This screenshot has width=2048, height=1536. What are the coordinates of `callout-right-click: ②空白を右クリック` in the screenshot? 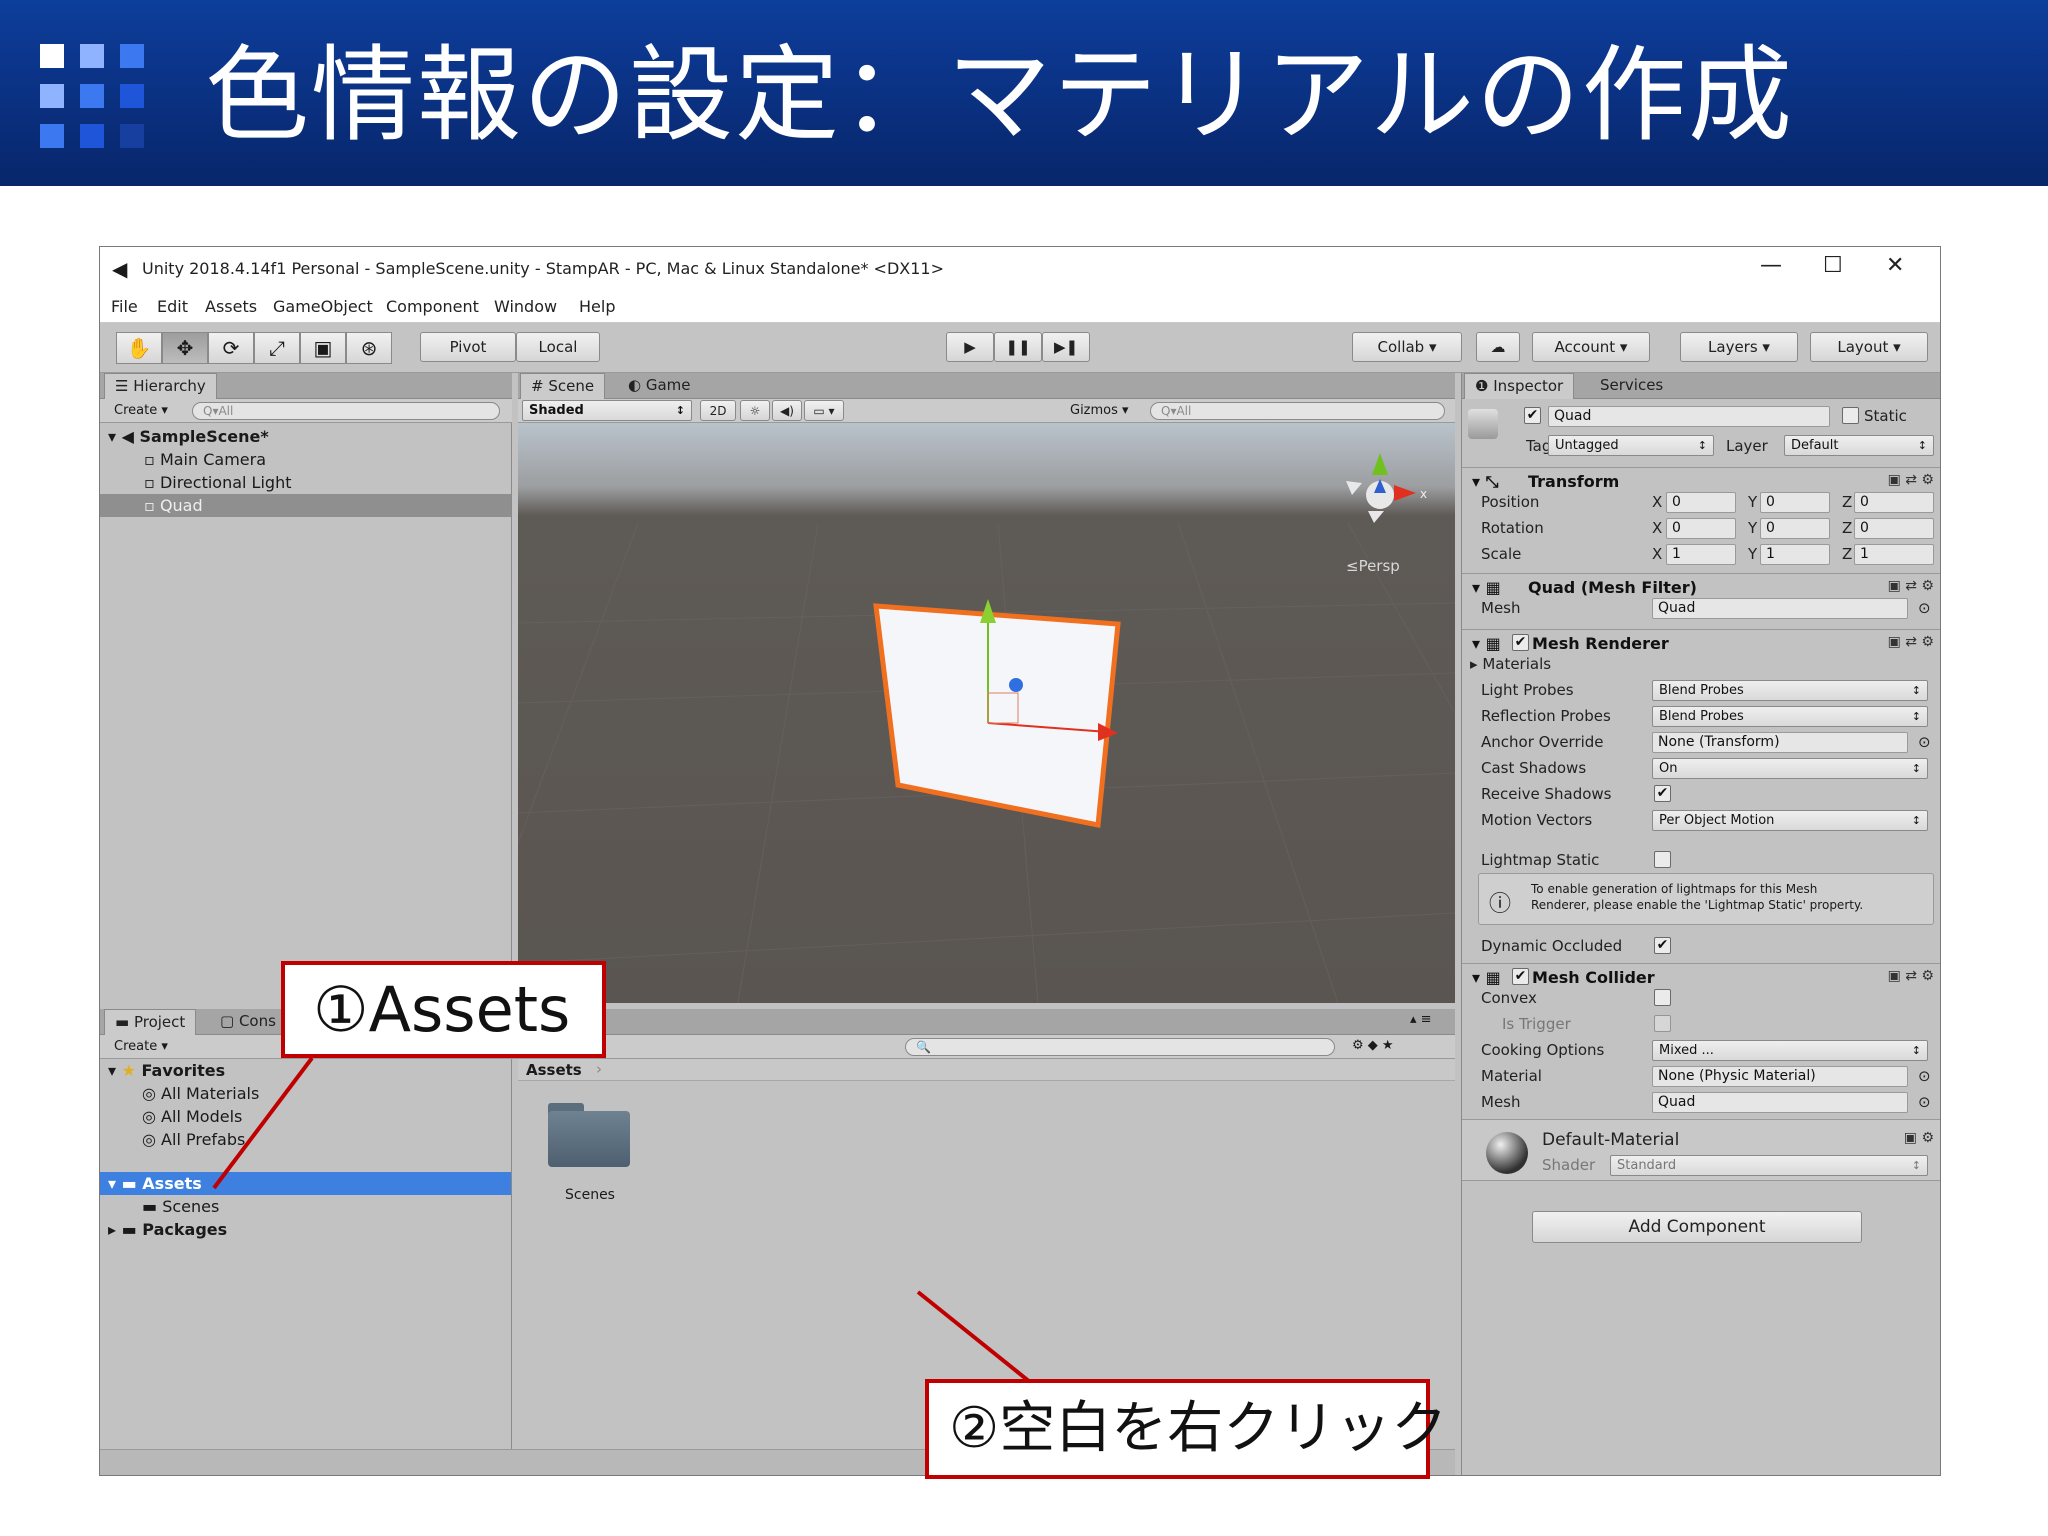 It's located at (1186, 1429).